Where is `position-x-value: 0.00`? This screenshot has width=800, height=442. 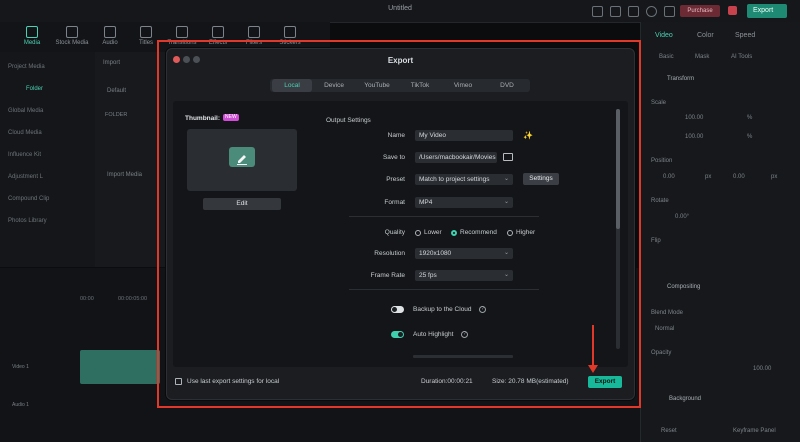
position-x-value: 0.00 is located at coordinates (669, 177).